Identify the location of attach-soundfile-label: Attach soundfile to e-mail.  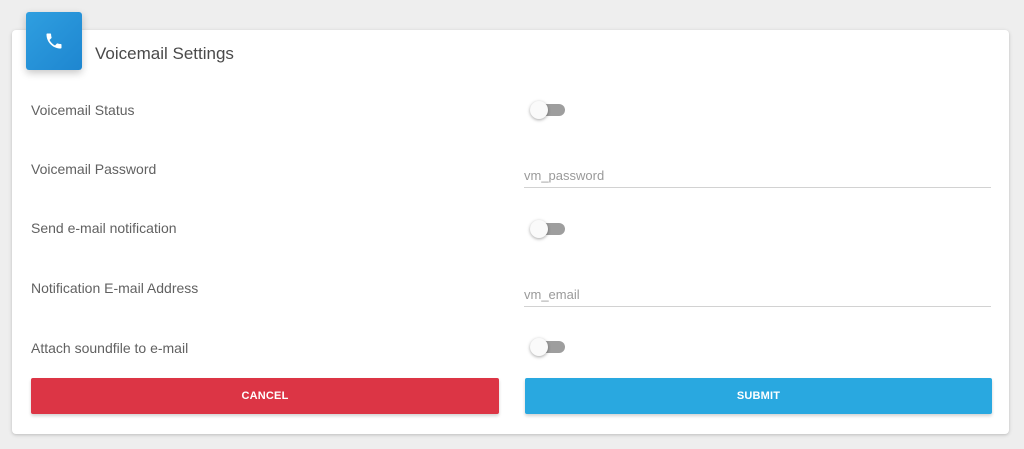
(110, 348).